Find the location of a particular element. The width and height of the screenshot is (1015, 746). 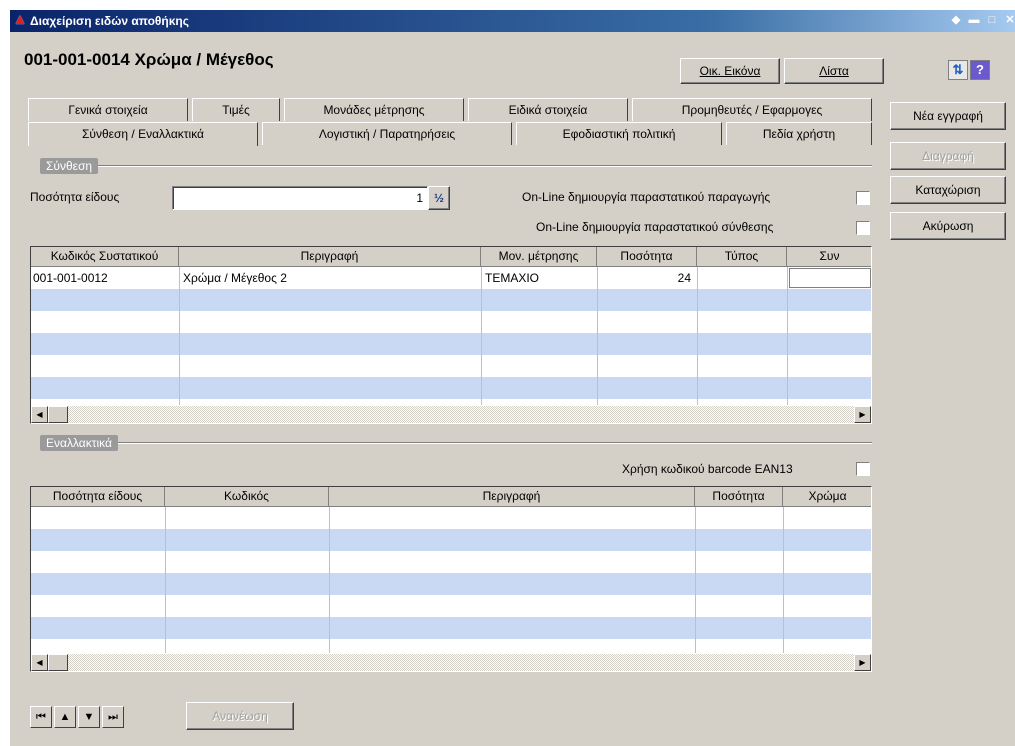

col-quantity: Ποσότητα is located at coordinates (647, 257).